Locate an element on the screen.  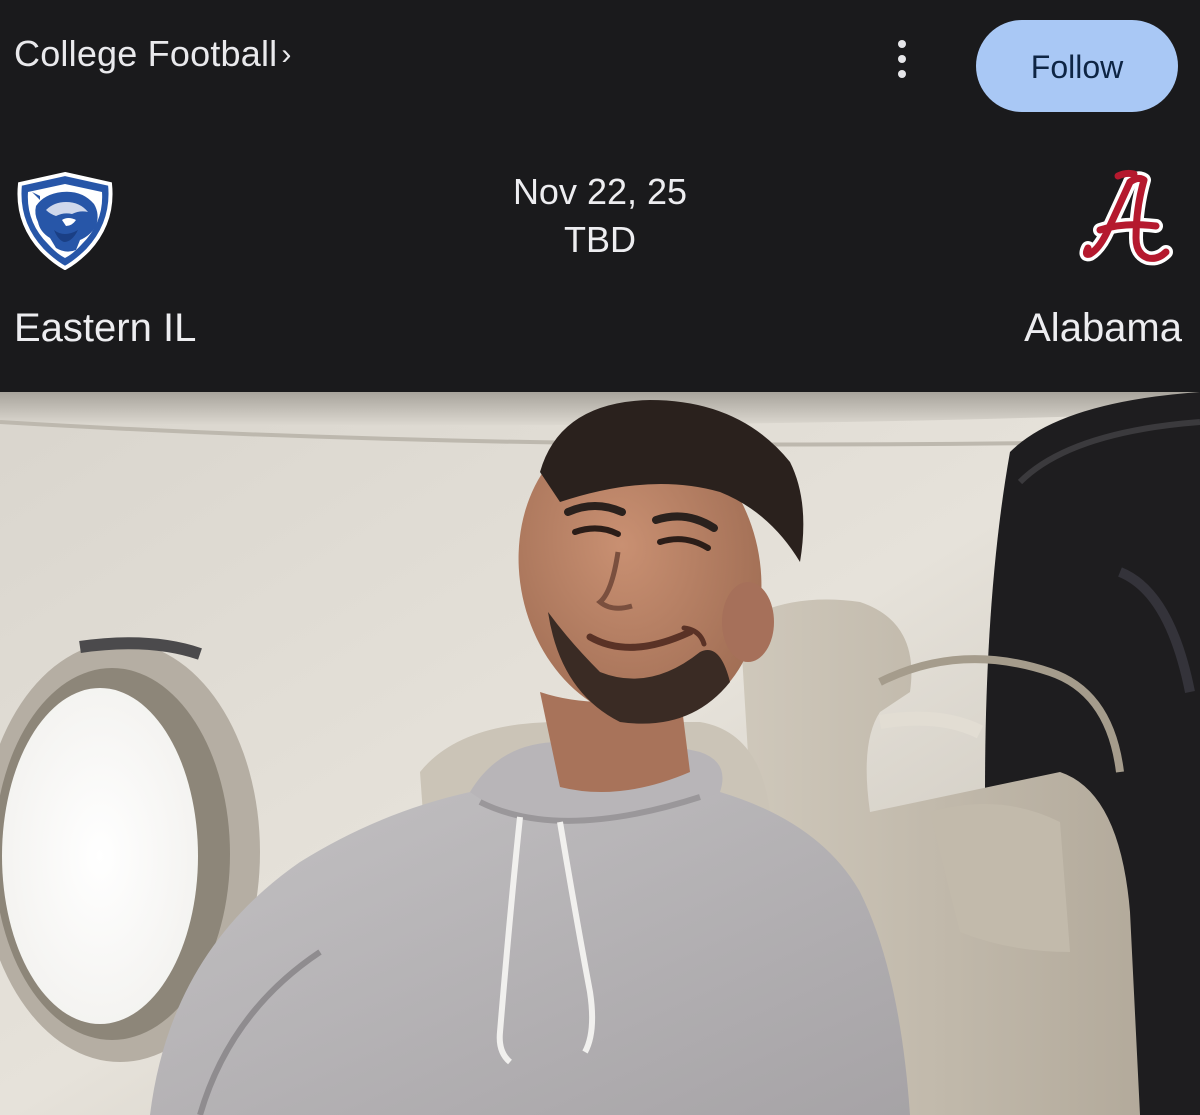
league-link: College Football › is located at coordinates (153, 54).